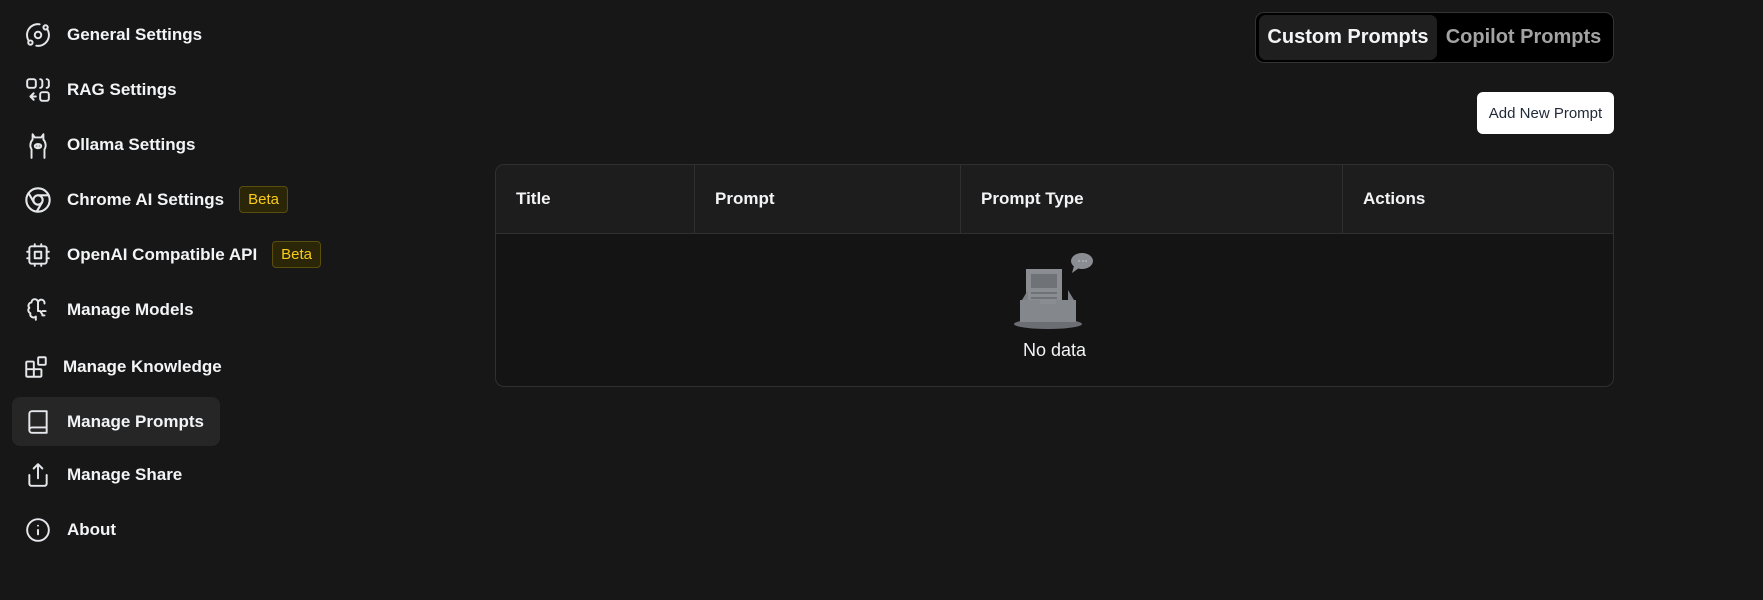 This screenshot has height=600, width=1763. Describe the element at coordinates (828, 199) in the screenshot. I see `column-header-prompt: Prompt` at that location.